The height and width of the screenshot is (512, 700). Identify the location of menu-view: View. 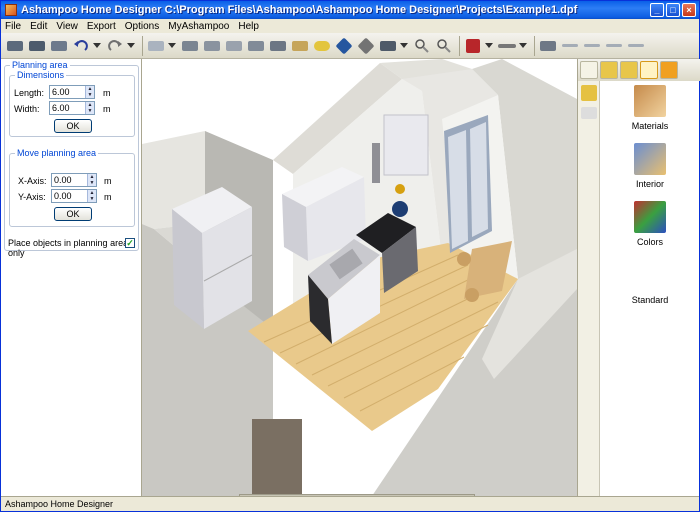
(67, 26).